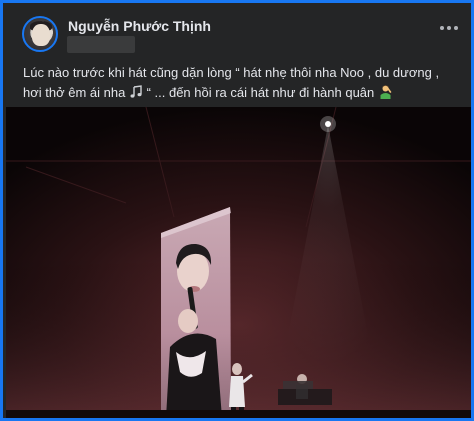 This screenshot has height=421, width=474. I want to click on saluting-person-icon, so click(385, 94).